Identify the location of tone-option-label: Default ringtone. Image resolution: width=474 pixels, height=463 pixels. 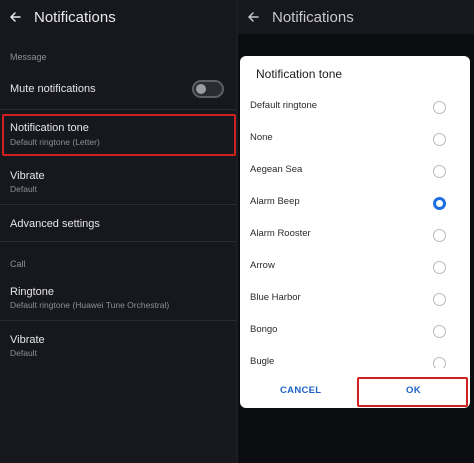
(284, 105).